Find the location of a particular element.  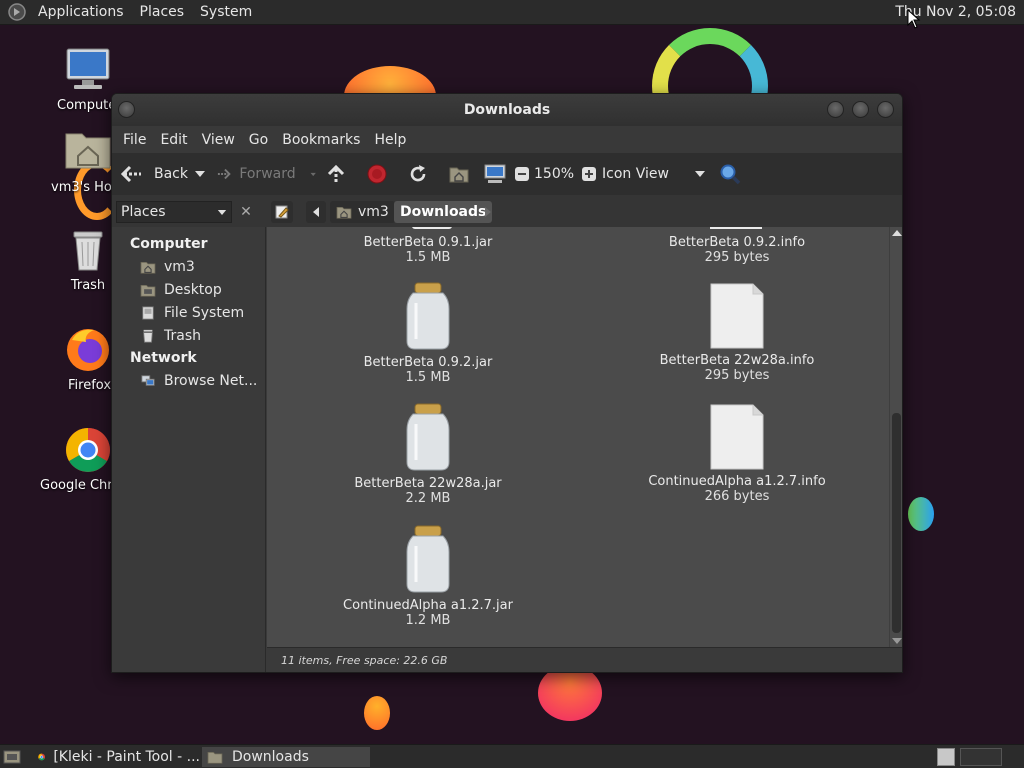

window-titlebar: Downloads is located at coordinates (507, 110).